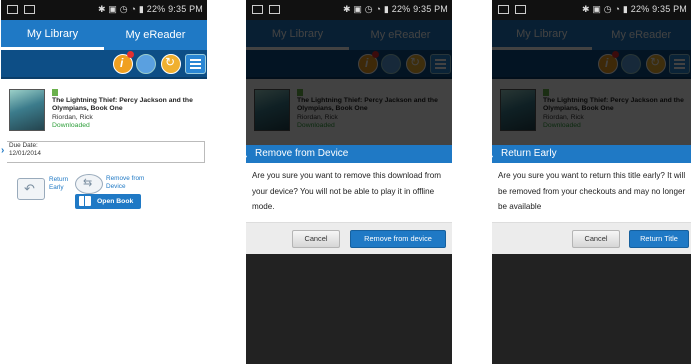 This screenshot has height=364, width=691. I want to click on notification-badge, so click(130, 54).